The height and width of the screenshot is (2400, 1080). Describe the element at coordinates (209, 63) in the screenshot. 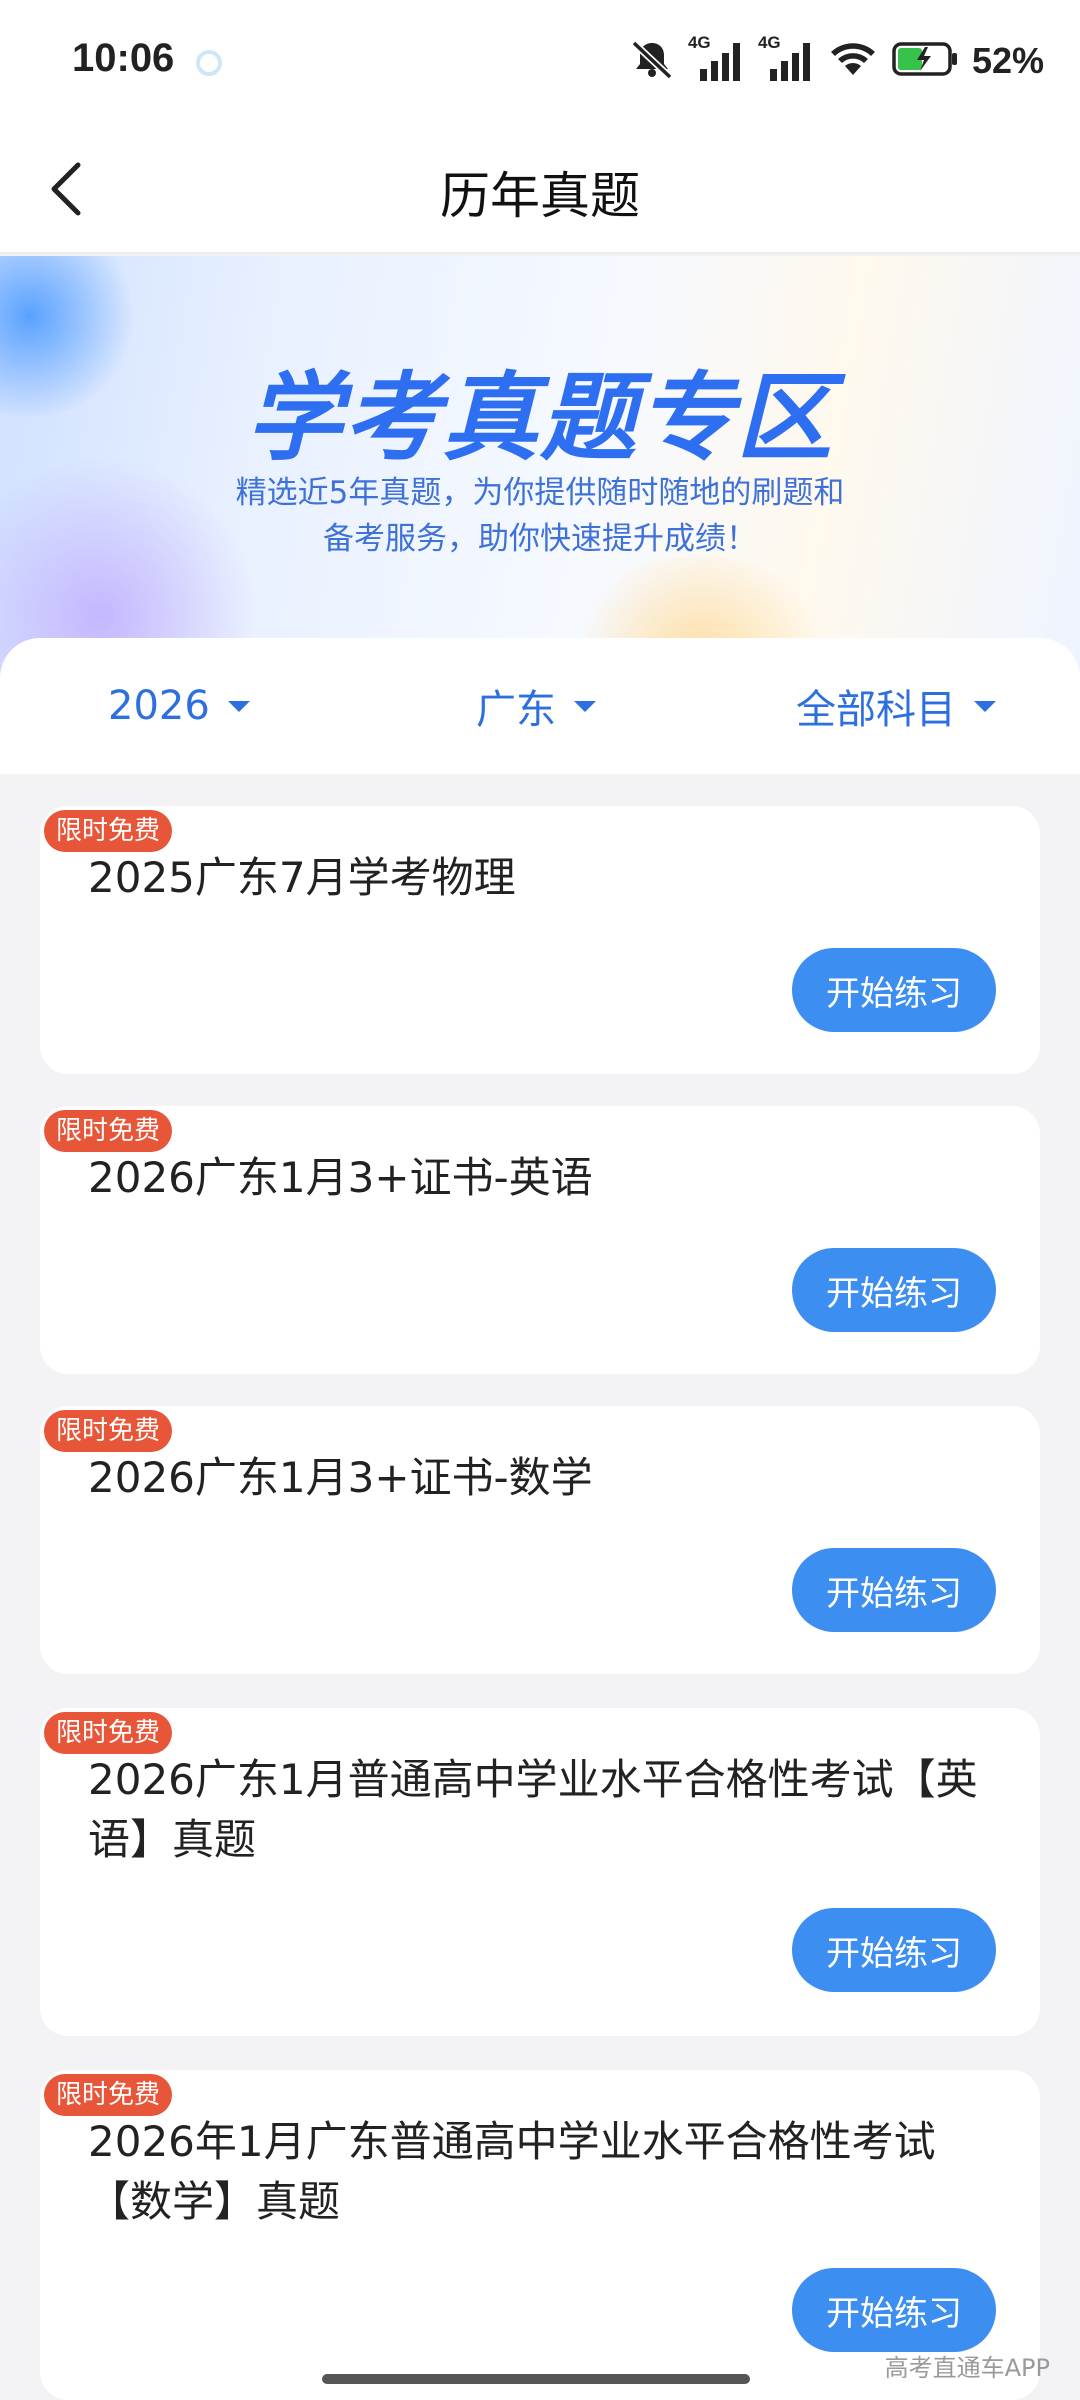

I see `sync-icon` at that location.